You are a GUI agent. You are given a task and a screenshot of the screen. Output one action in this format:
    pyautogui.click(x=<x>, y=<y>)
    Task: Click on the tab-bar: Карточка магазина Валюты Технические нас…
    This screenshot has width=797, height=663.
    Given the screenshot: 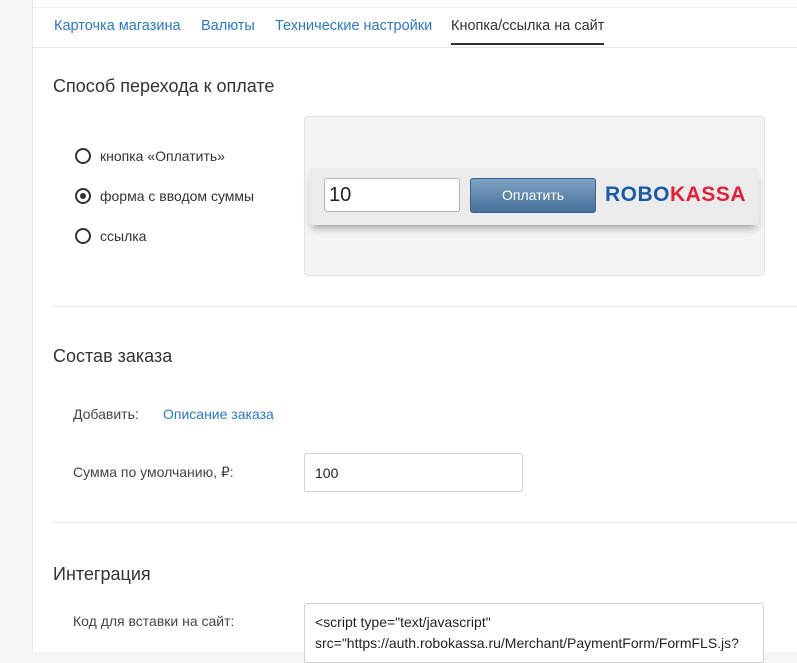 What is the action you would take?
    pyautogui.click(x=415, y=27)
    